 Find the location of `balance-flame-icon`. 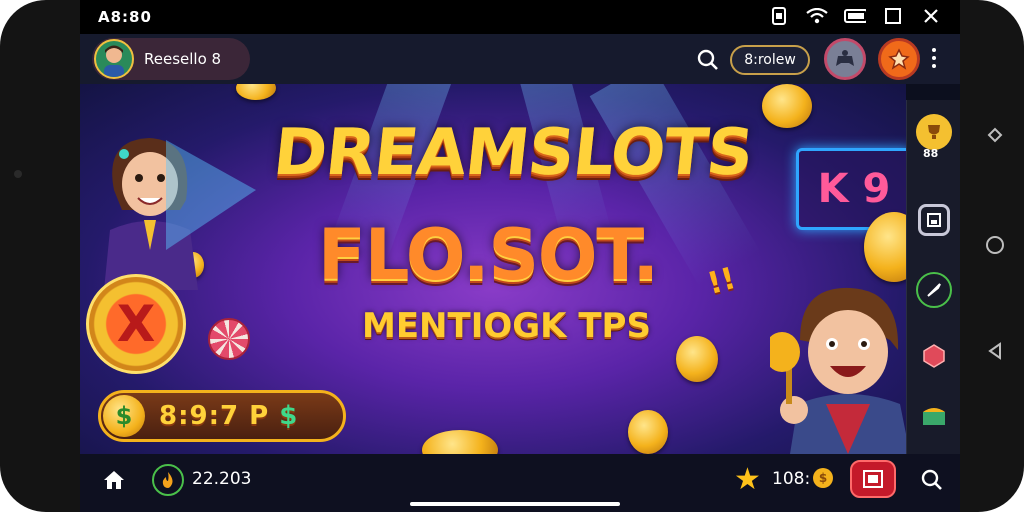

balance-flame-icon is located at coordinates (168, 480).